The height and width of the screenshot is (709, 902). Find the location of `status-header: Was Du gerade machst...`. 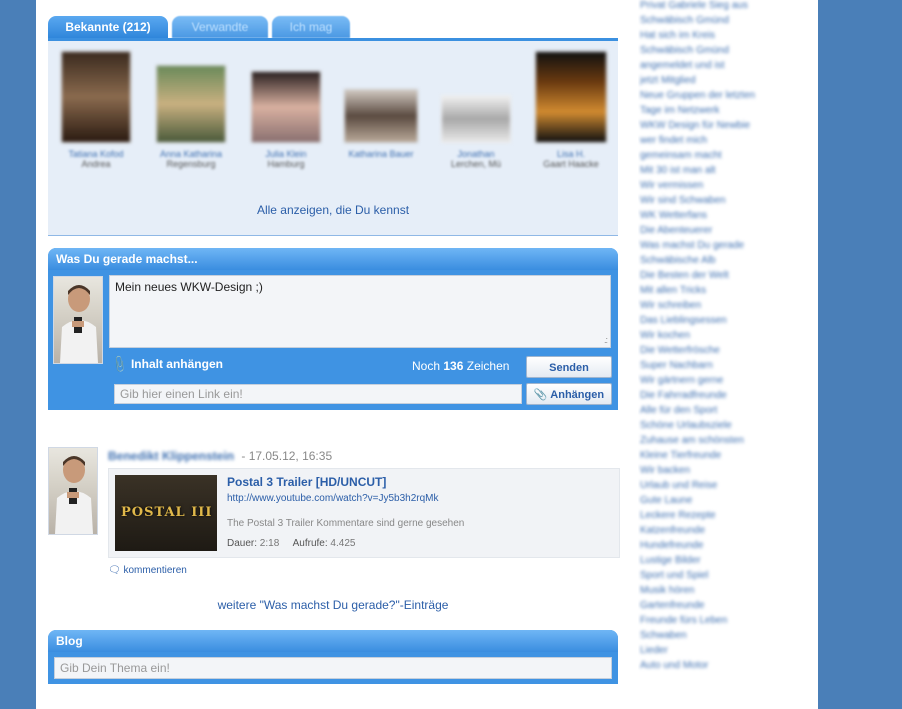

status-header: Was Du gerade machst... is located at coordinates (333, 259).